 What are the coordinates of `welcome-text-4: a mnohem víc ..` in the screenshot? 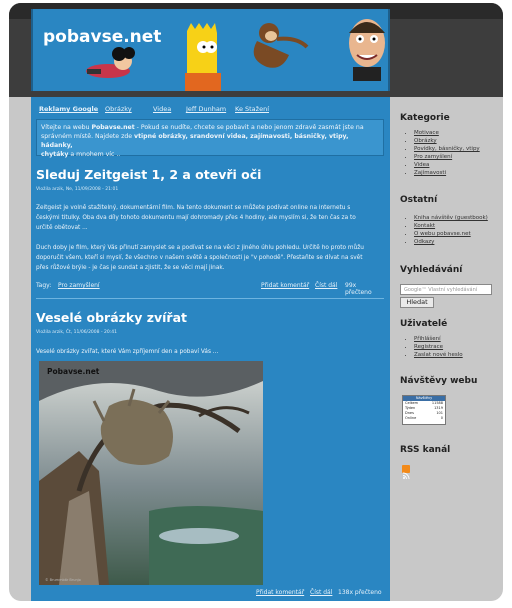 It's located at (94, 154).